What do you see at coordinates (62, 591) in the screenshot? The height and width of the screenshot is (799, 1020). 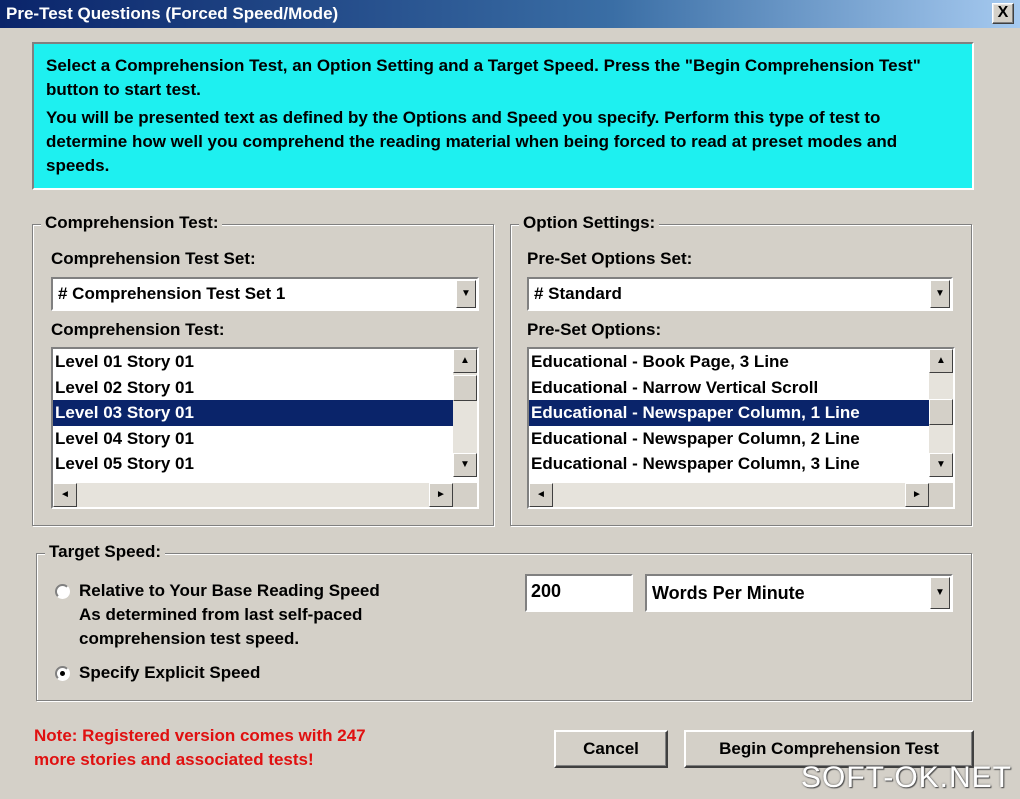 I see `relative-speed-radio` at bounding box center [62, 591].